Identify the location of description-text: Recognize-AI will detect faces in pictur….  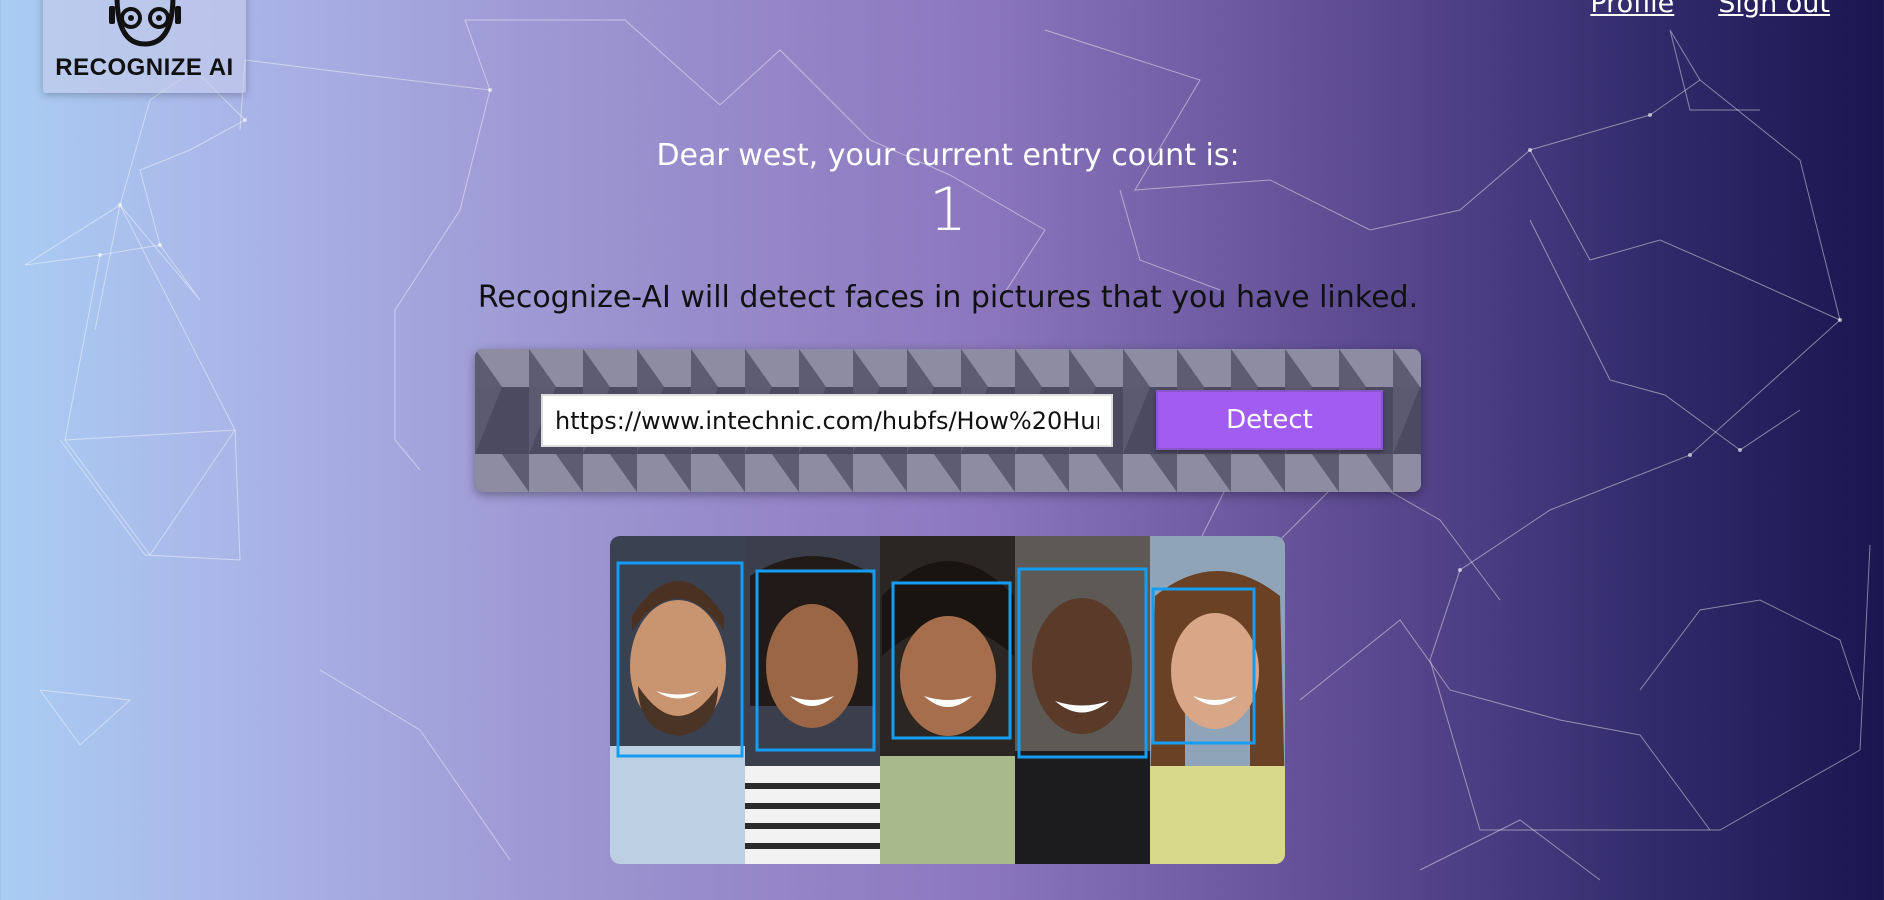
(948, 297).